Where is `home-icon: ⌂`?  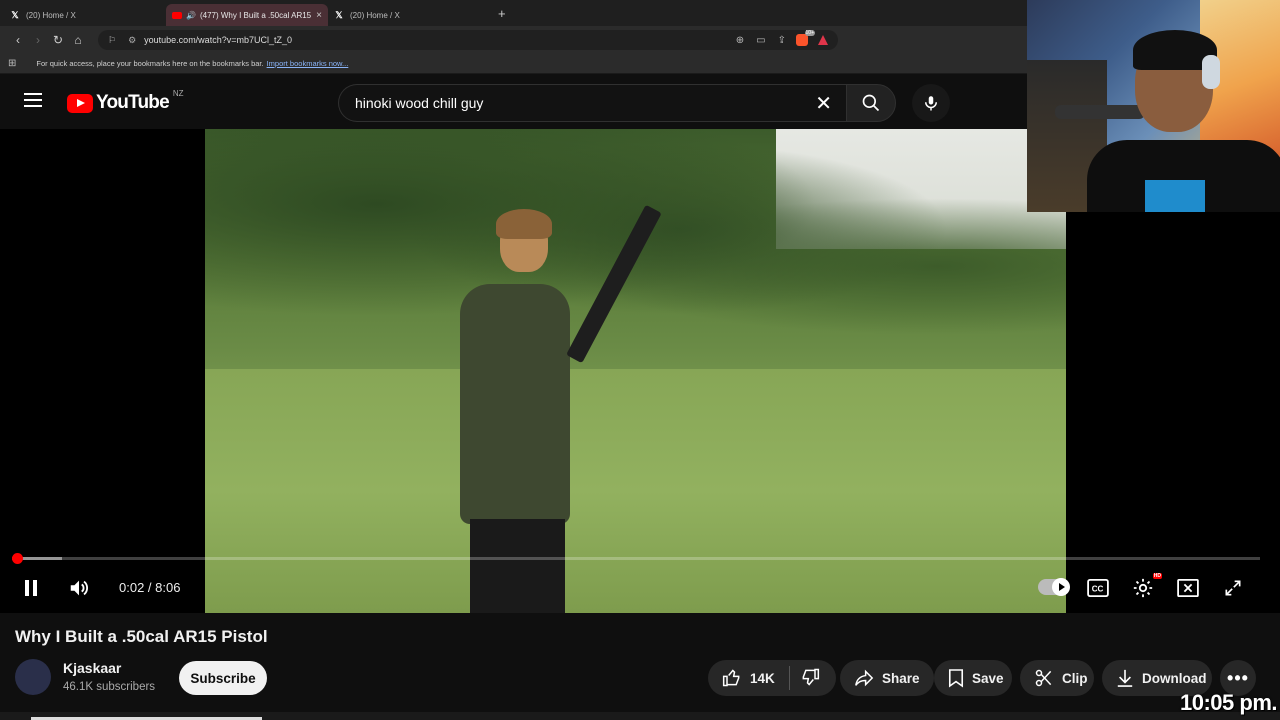 home-icon: ⌂ is located at coordinates (78, 40).